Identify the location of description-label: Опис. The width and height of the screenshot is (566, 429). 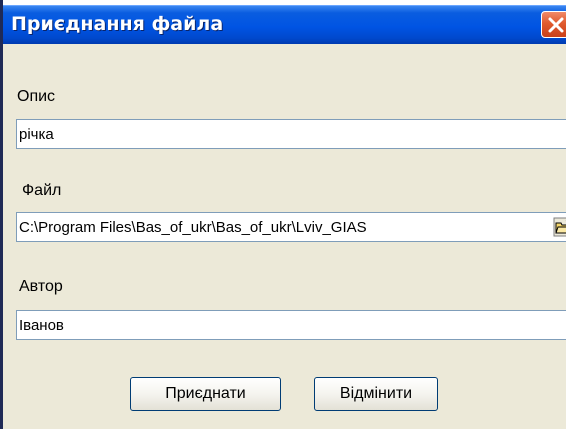
(36, 96).